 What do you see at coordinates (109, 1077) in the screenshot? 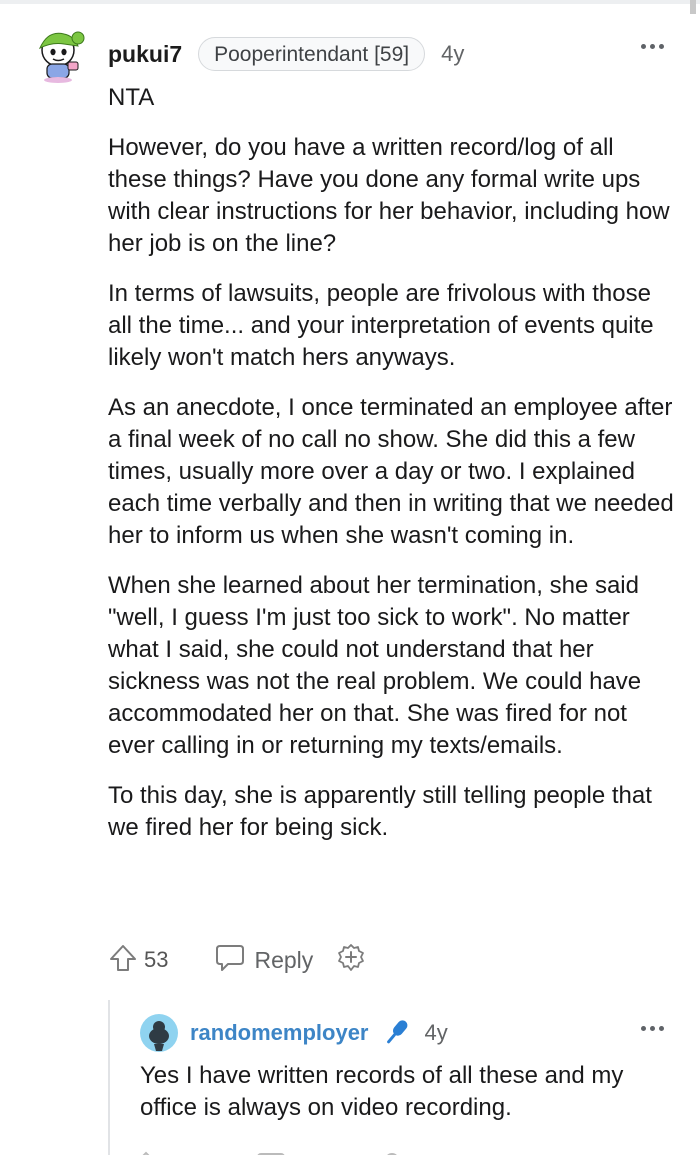
I see `thread-line` at bounding box center [109, 1077].